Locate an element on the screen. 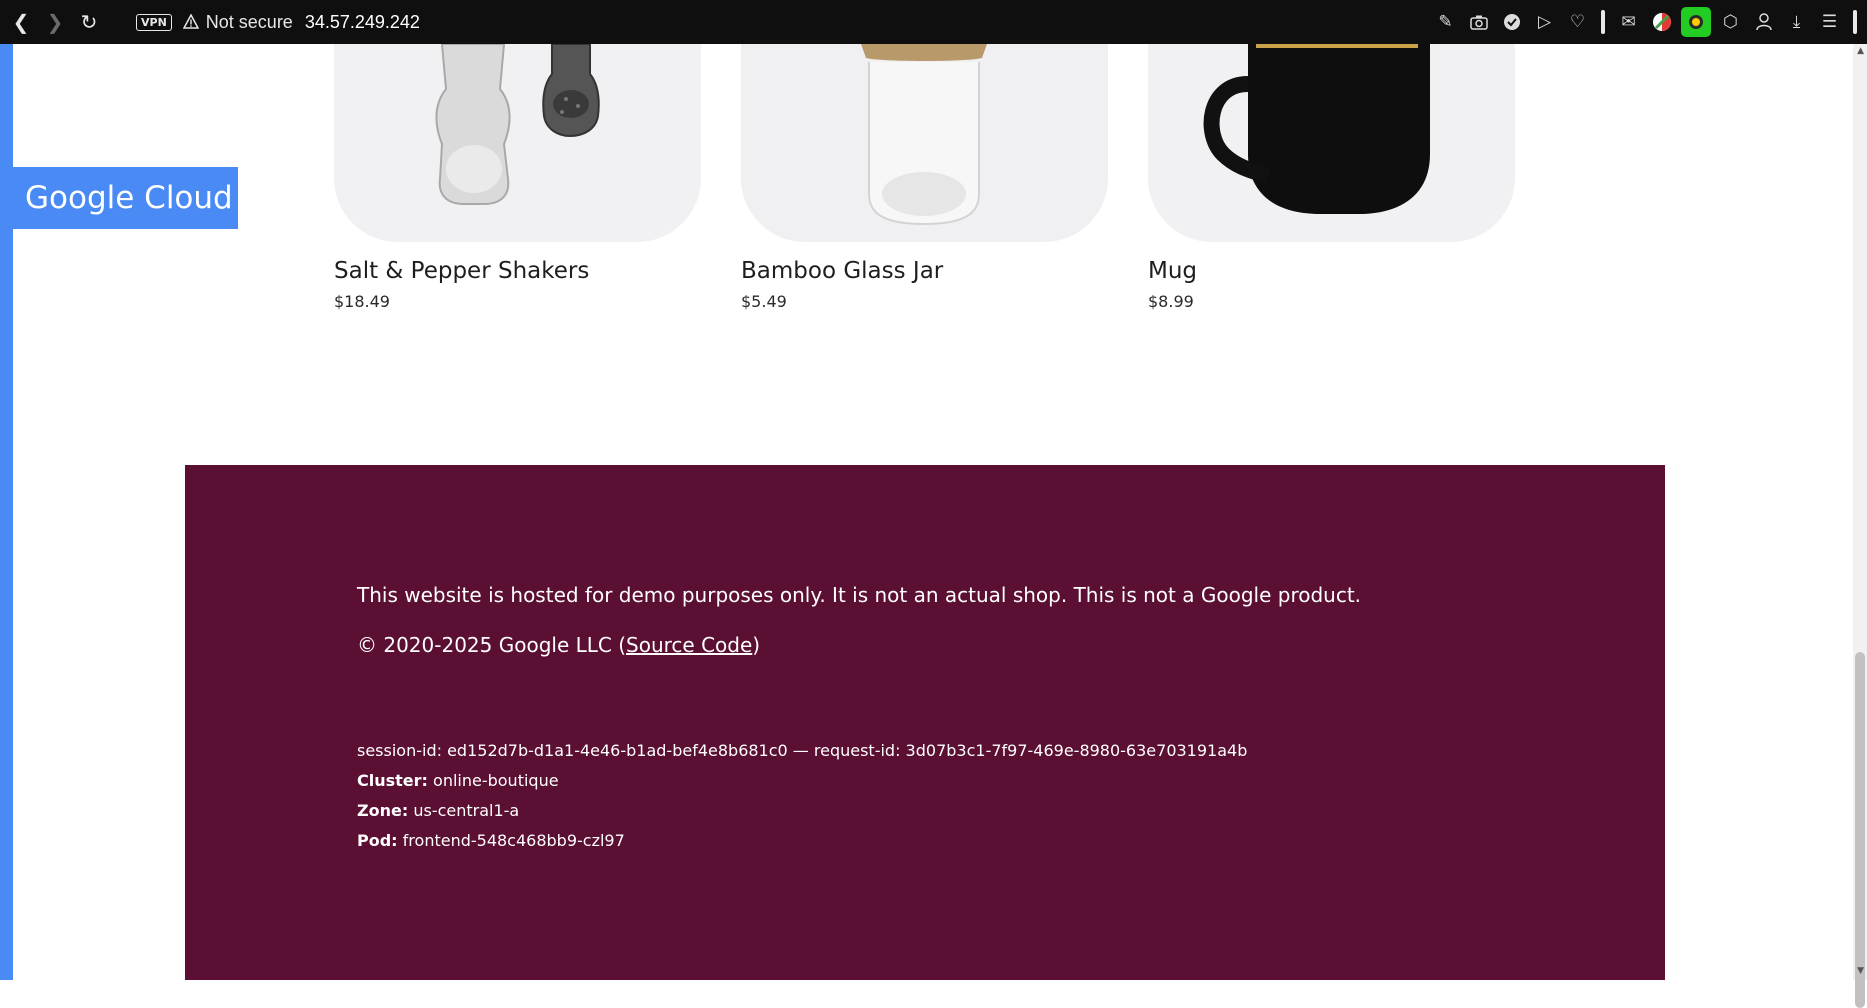 This screenshot has width=1867, height=1008. google-cloud-banner: Google Cloud is located at coordinates (125, 198).